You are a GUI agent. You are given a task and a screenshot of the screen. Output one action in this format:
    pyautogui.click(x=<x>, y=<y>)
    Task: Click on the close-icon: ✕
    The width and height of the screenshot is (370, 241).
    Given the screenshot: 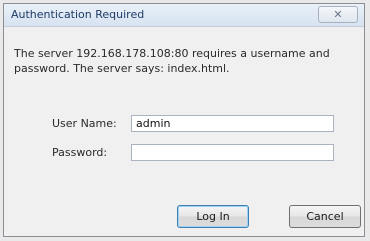 What is the action you would take?
    pyautogui.click(x=338, y=14)
    